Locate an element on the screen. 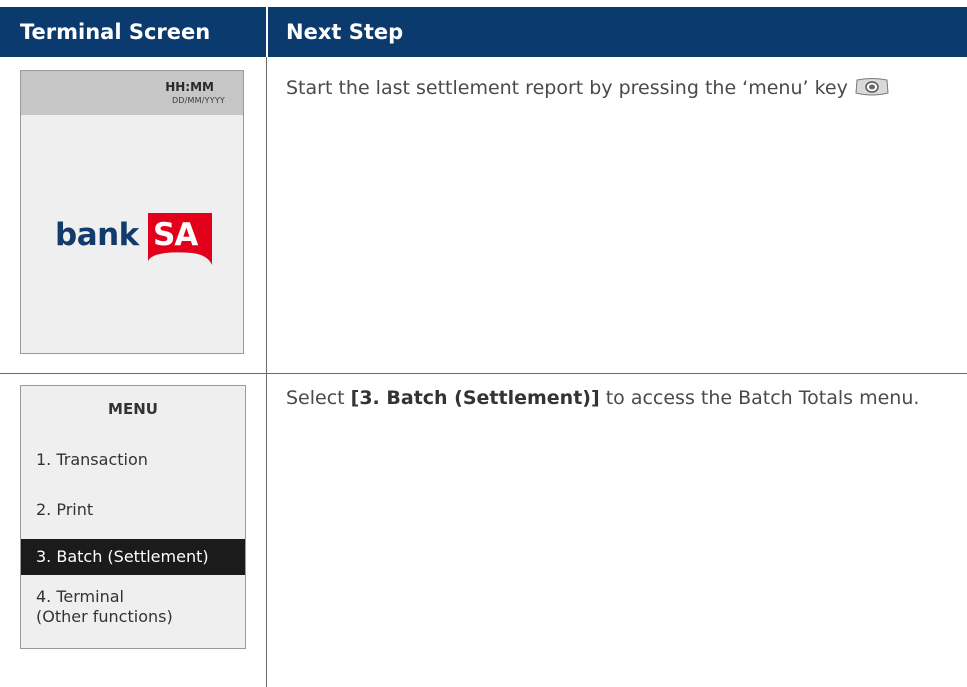 The image size is (967, 687). logo-sa-text: SA is located at coordinates (175, 235).